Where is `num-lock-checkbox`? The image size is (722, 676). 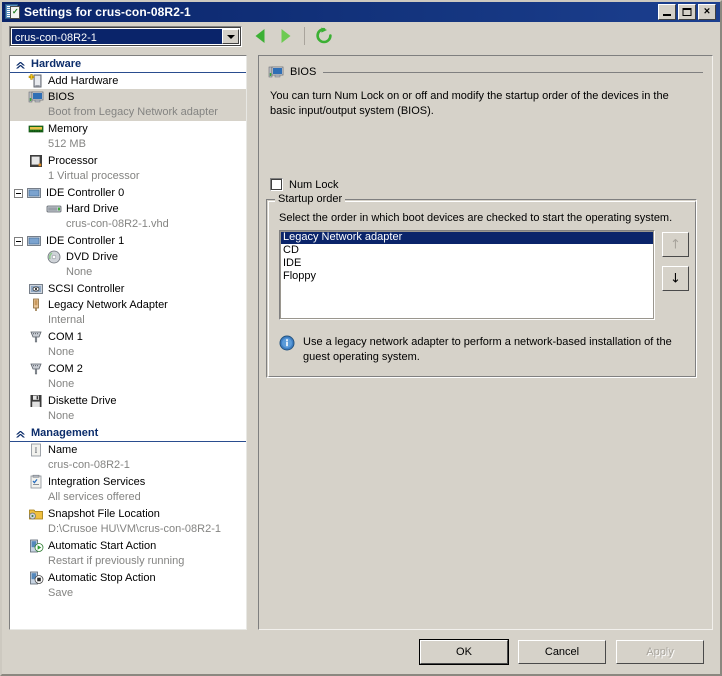 num-lock-checkbox is located at coordinates (276, 184).